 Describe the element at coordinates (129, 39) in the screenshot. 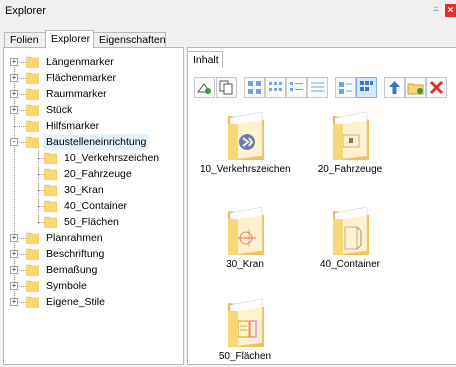

I see `tab-eigenschaften: Eigenschaften` at that location.